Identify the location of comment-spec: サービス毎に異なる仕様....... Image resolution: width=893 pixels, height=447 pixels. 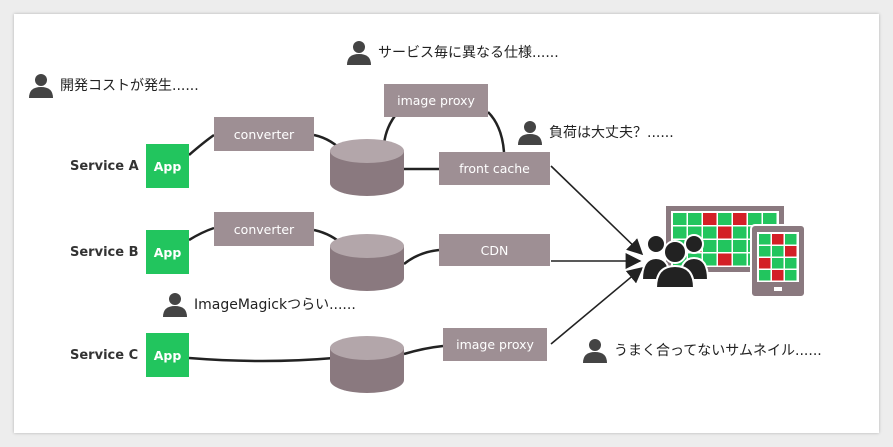
(452, 52).